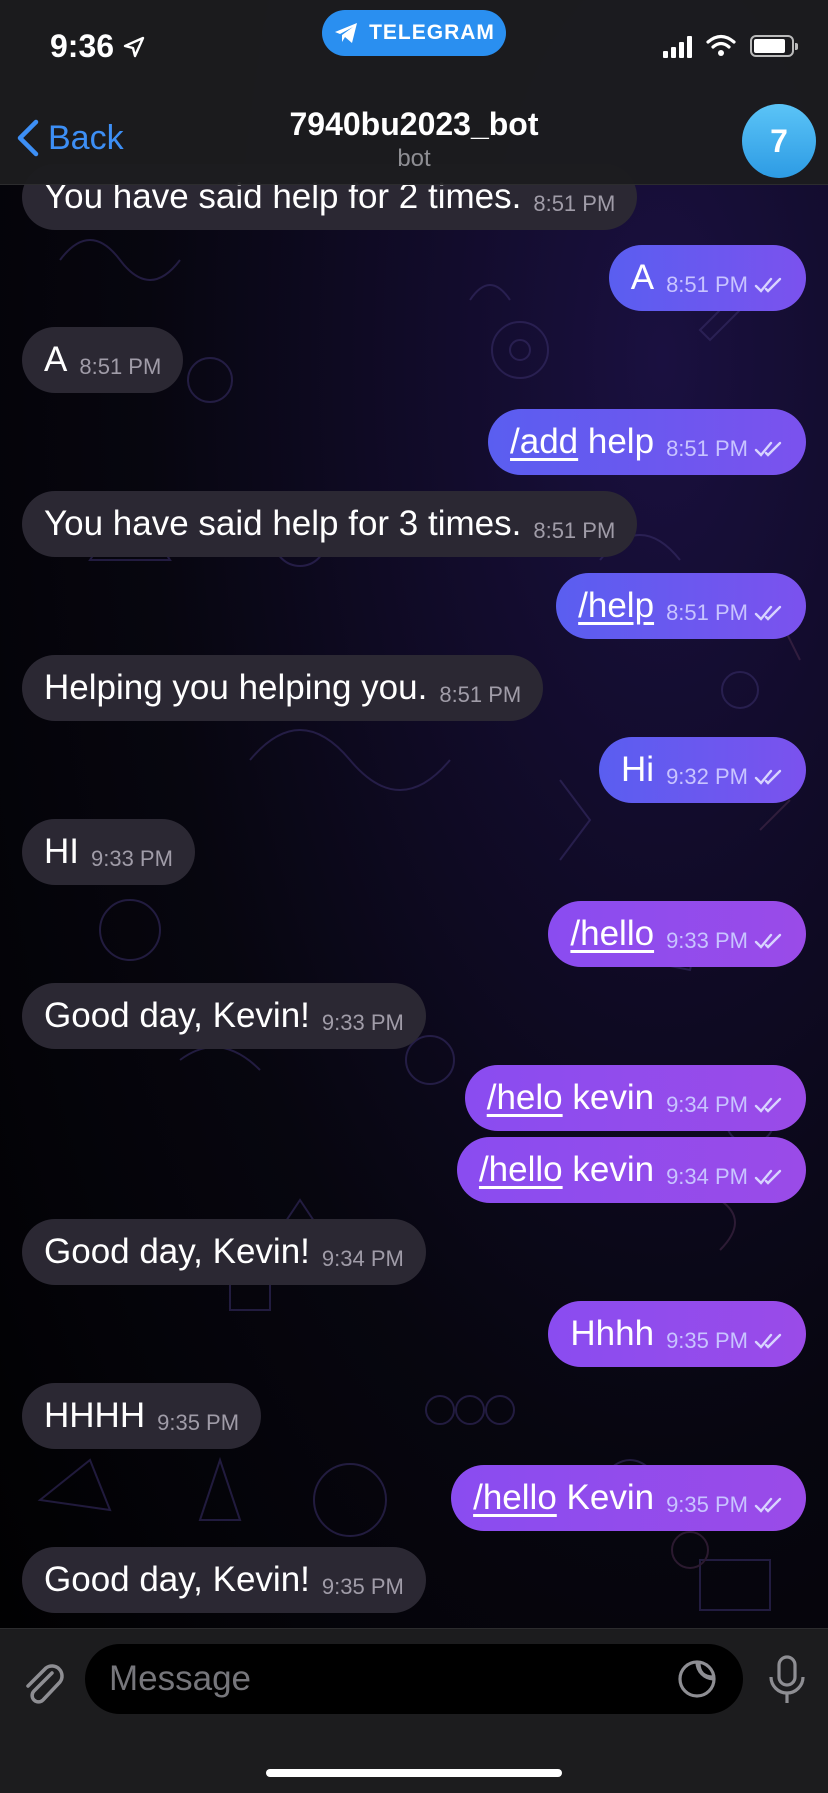 This screenshot has width=828, height=1793. I want to click on navigation-header: 9:36 TELEGRAM Back 7940bu2023_bot bot 7, so click(414, 92).